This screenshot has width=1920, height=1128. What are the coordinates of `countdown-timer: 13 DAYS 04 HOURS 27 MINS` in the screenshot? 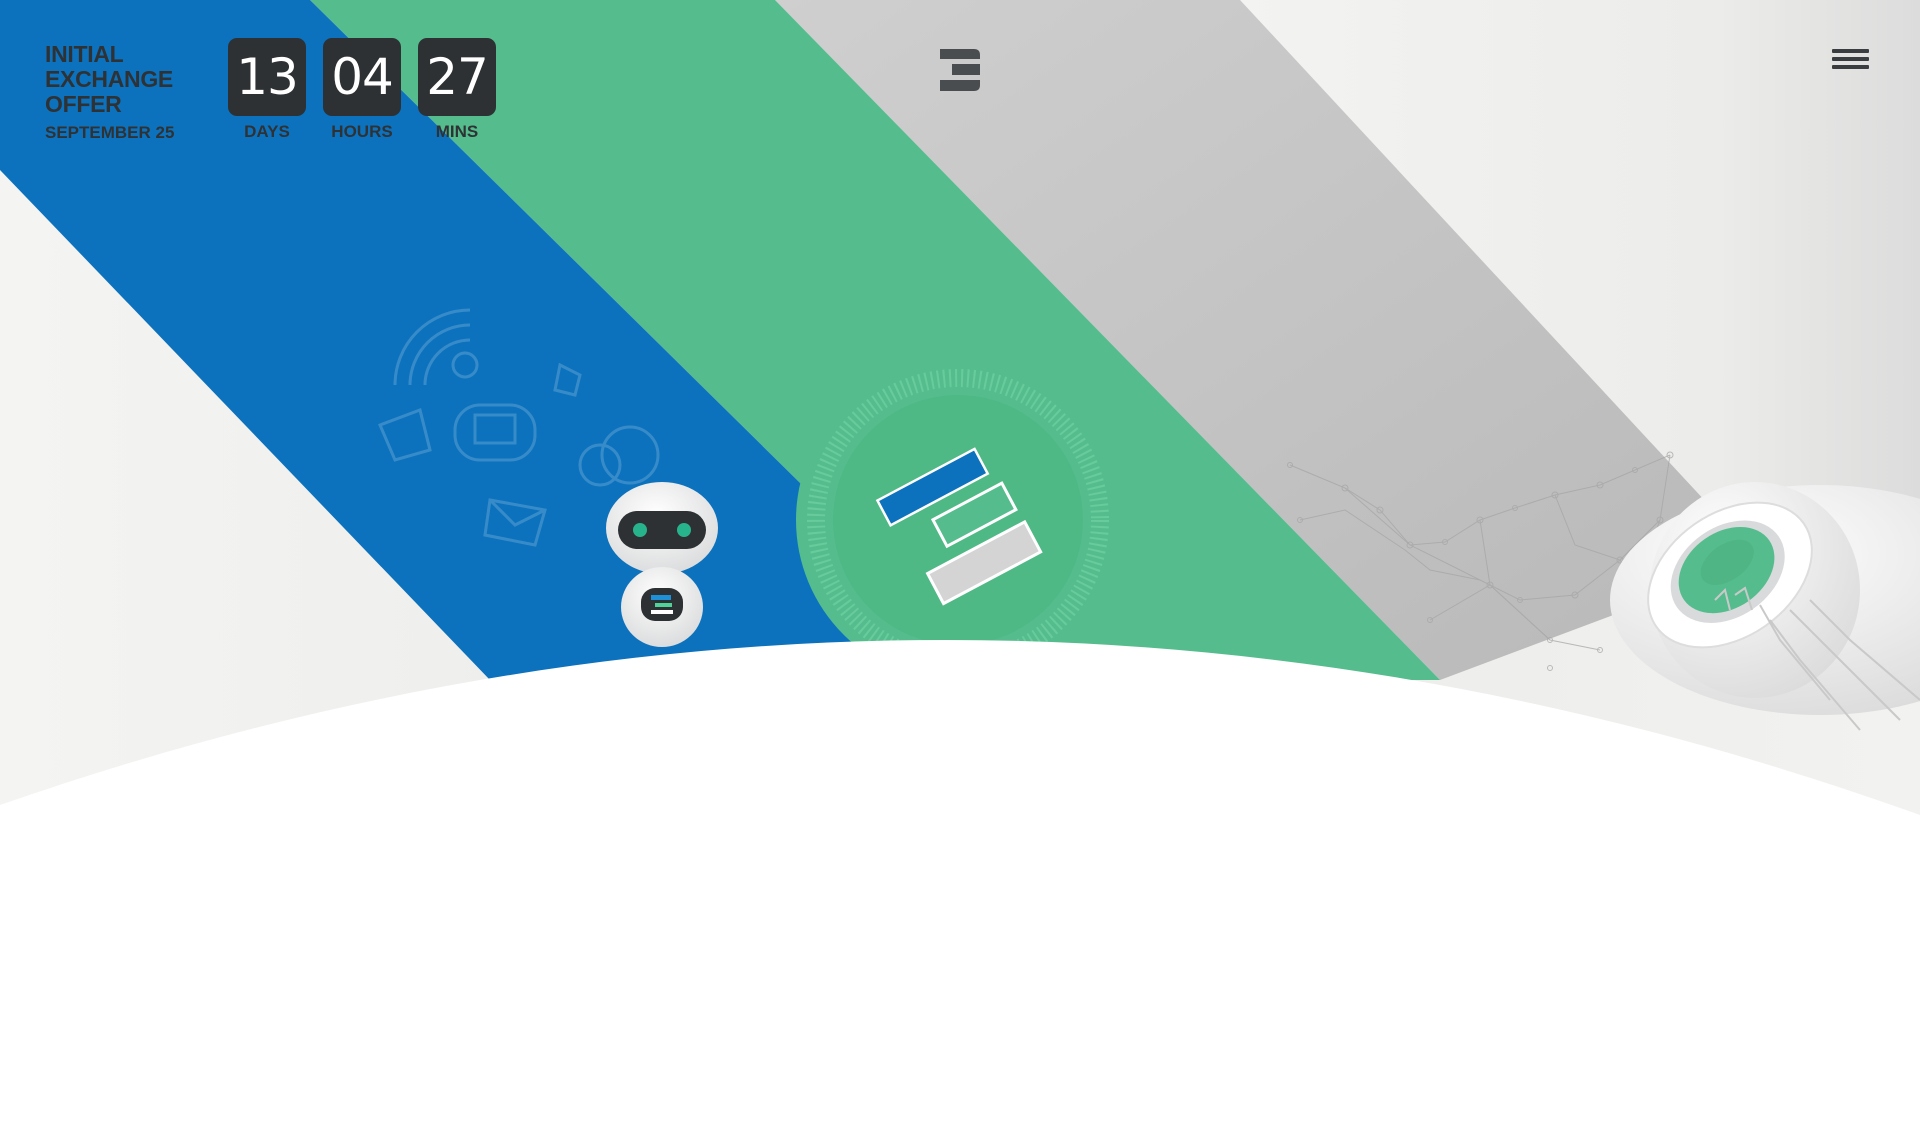 It's located at (362, 90).